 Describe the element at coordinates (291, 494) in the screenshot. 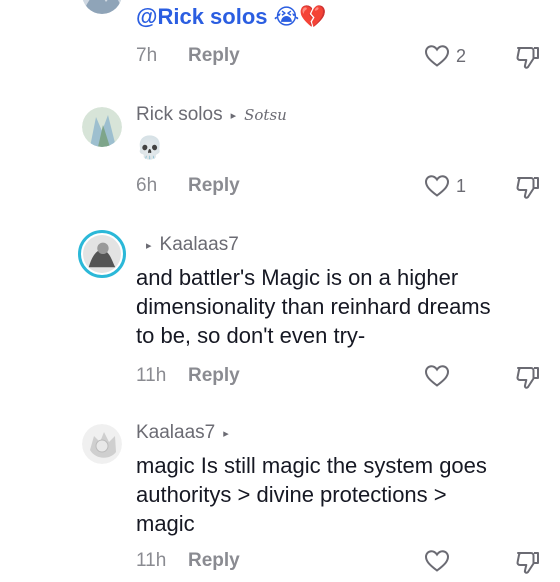

I see `comment-text-line: authoritys > divine protections >` at that location.